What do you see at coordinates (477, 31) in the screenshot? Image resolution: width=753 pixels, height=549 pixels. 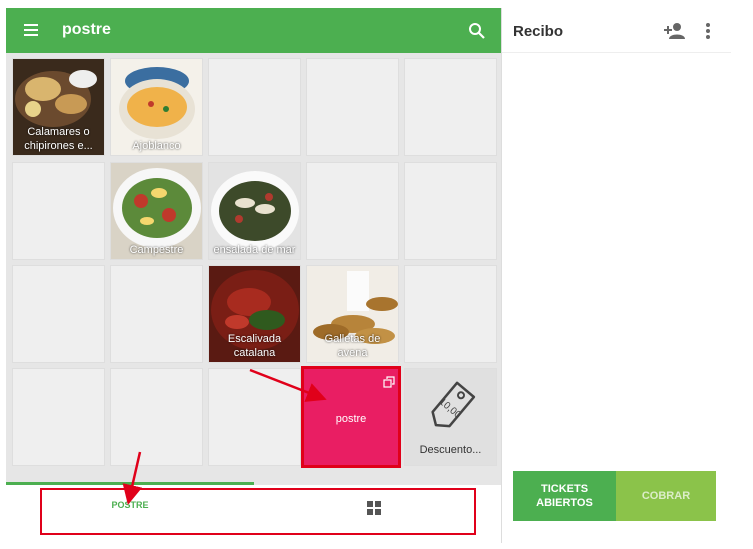 I see `search-icon` at bounding box center [477, 31].